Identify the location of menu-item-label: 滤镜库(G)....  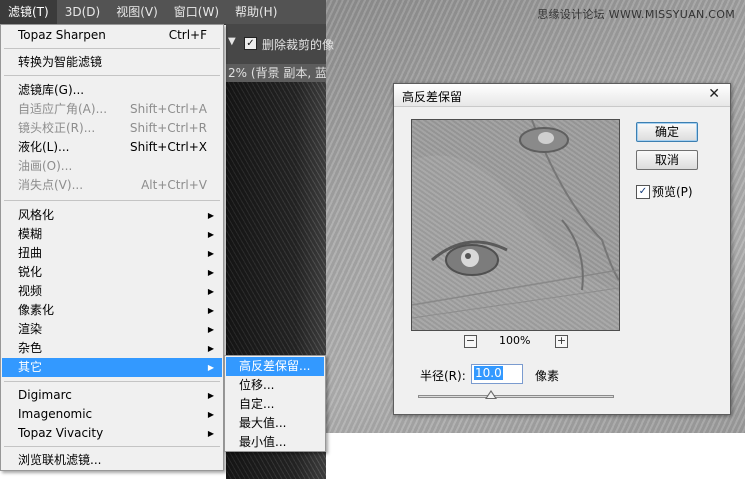
(51, 90).